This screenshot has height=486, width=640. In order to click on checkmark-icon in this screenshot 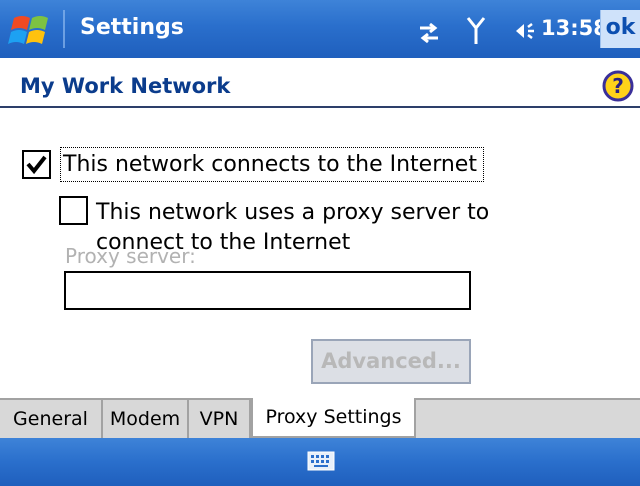, I will do `click(36, 165)`.